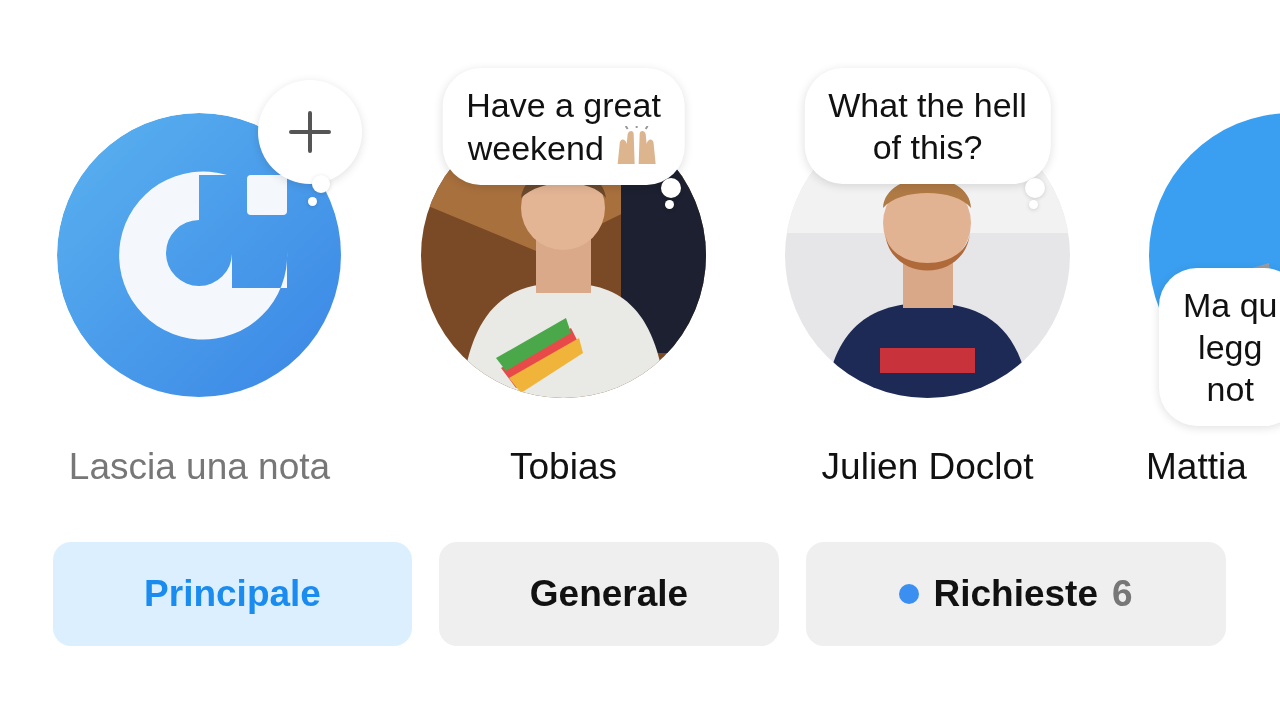 Image resolution: width=1280 pixels, height=720 pixels. What do you see at coordinates (199, 255) in the screenshot?
I see `app-logo` at bounding box center [199, 255].